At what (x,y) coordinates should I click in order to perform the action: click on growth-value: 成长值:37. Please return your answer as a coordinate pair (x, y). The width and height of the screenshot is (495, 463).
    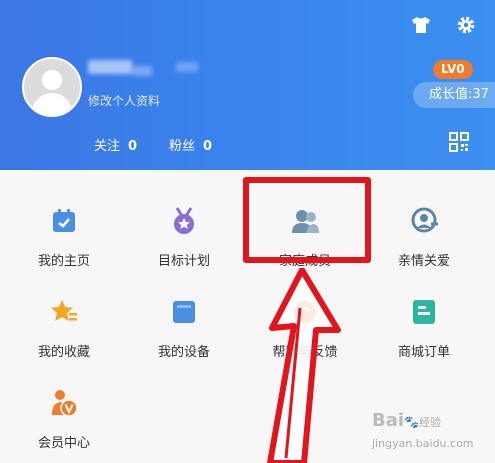
    Looking at the image, I should click on (454, 95).